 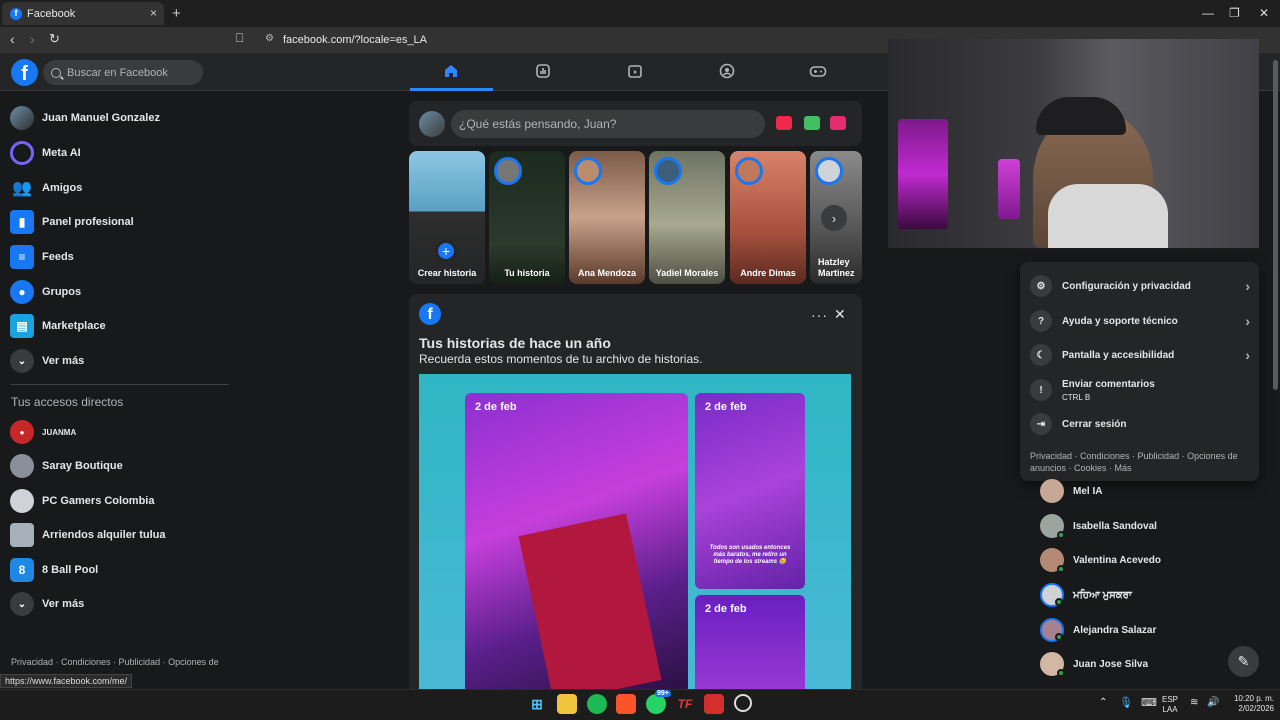 What do you see at coordinates (1094, 664) in the screenshot?
I see `contact-item: Juan Jose Silva` at bounding box center [1094, 664].